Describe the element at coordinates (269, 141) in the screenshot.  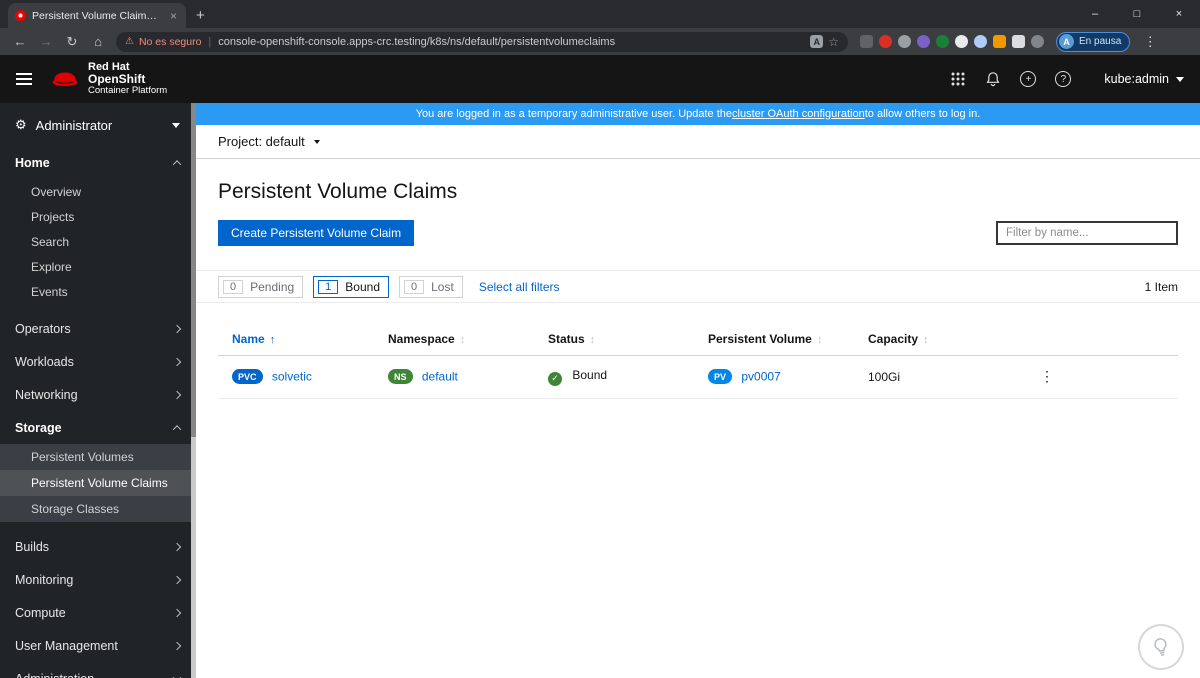
I see `project-selector: Project: default` at that location.